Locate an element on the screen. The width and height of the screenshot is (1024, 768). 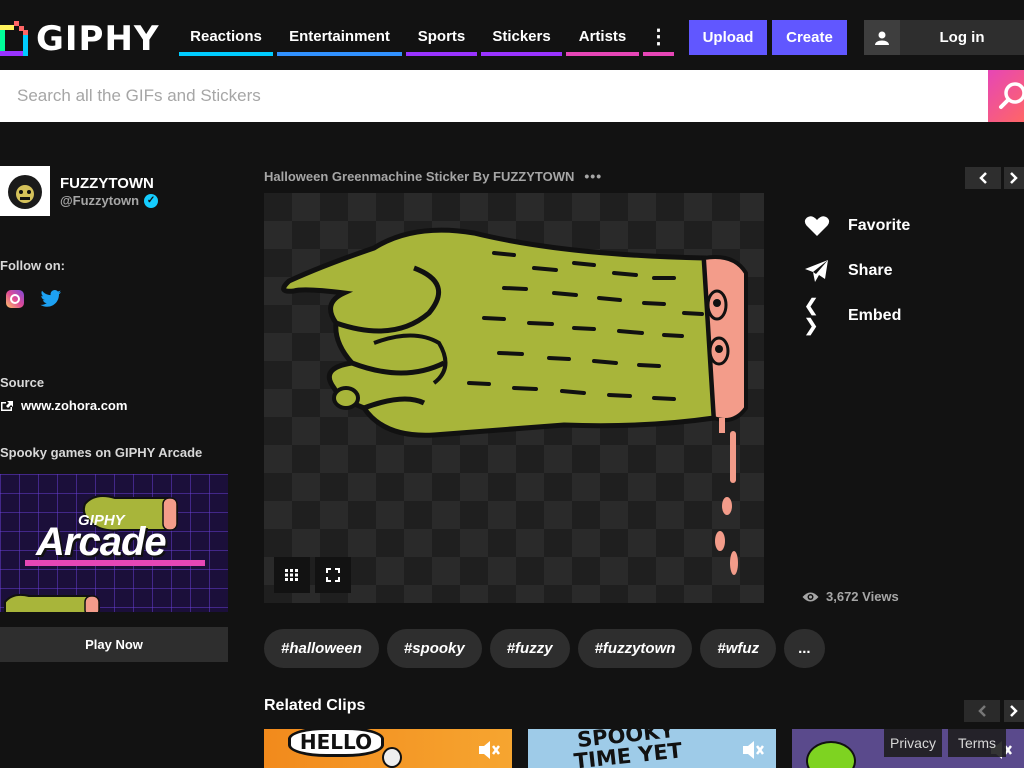
search-button is located at coordinates (1006, 96).